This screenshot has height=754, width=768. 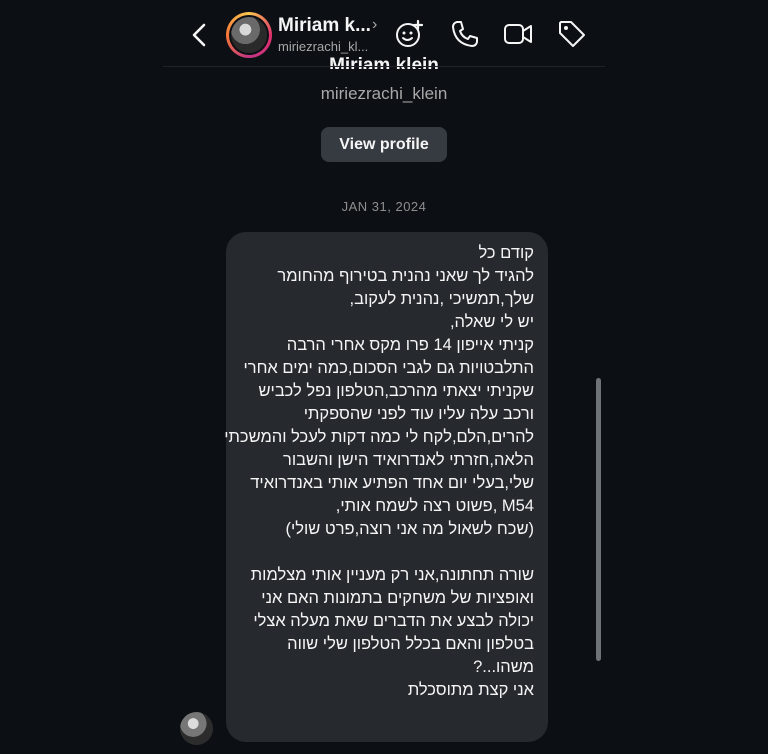 I want to click on chevron-right-icon: ›, so click(x=374, y=25).